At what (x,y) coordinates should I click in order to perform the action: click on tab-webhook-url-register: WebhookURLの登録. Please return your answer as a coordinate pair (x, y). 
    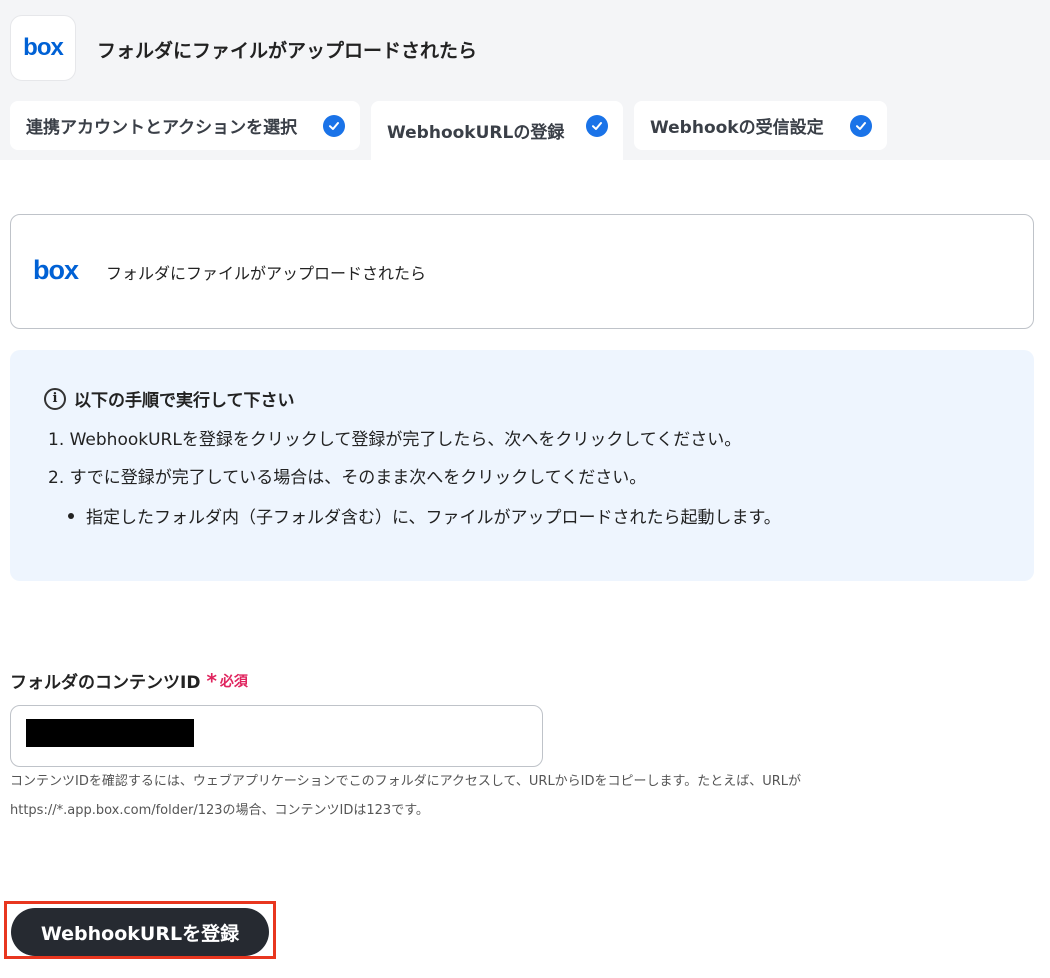
    Looking at the image, I should click on (497, 130).